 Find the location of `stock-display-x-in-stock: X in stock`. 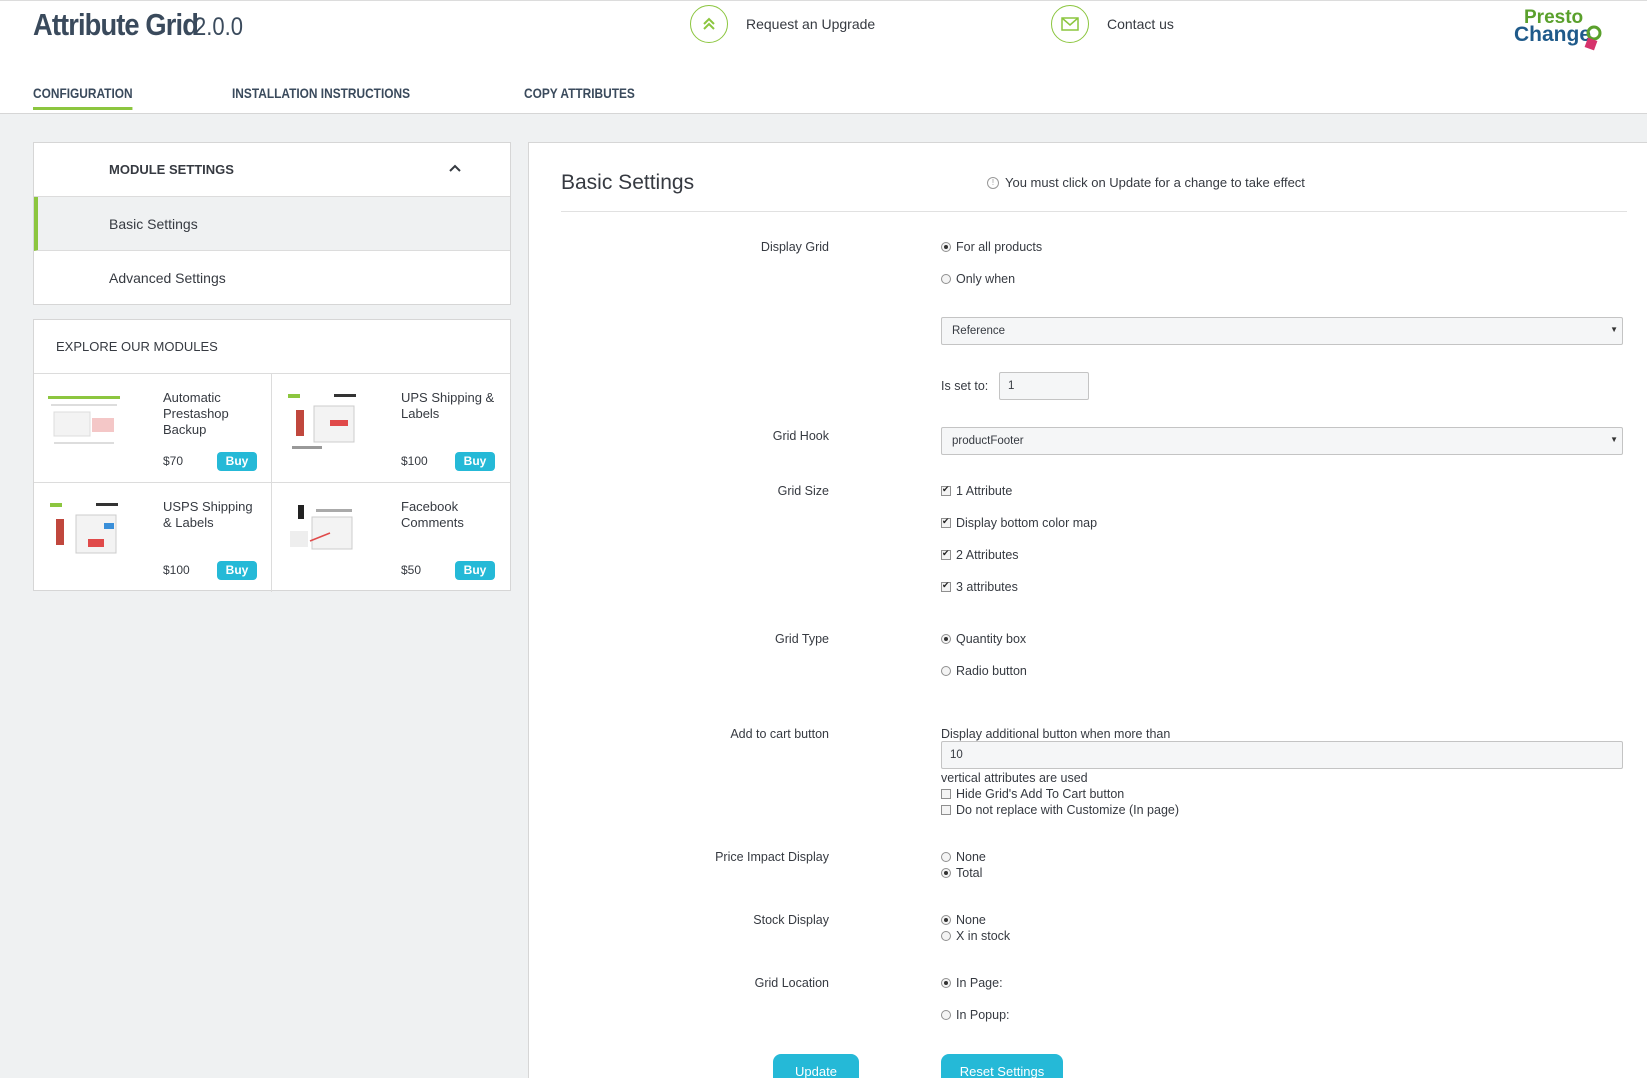

stock-display-x-in-stock: X in stock is located at coordinates (975, 936).